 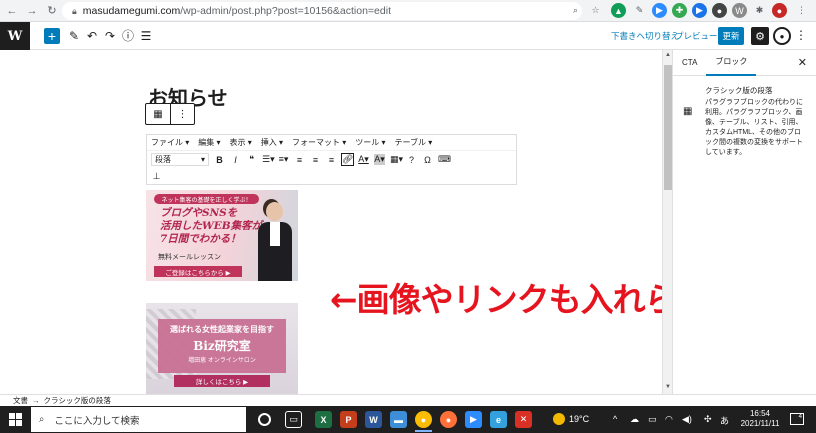 What do you see at coordinates (571, 419) in the screenshot?
I see `weather-widget: 19°C` at bounding box center [571, 419].